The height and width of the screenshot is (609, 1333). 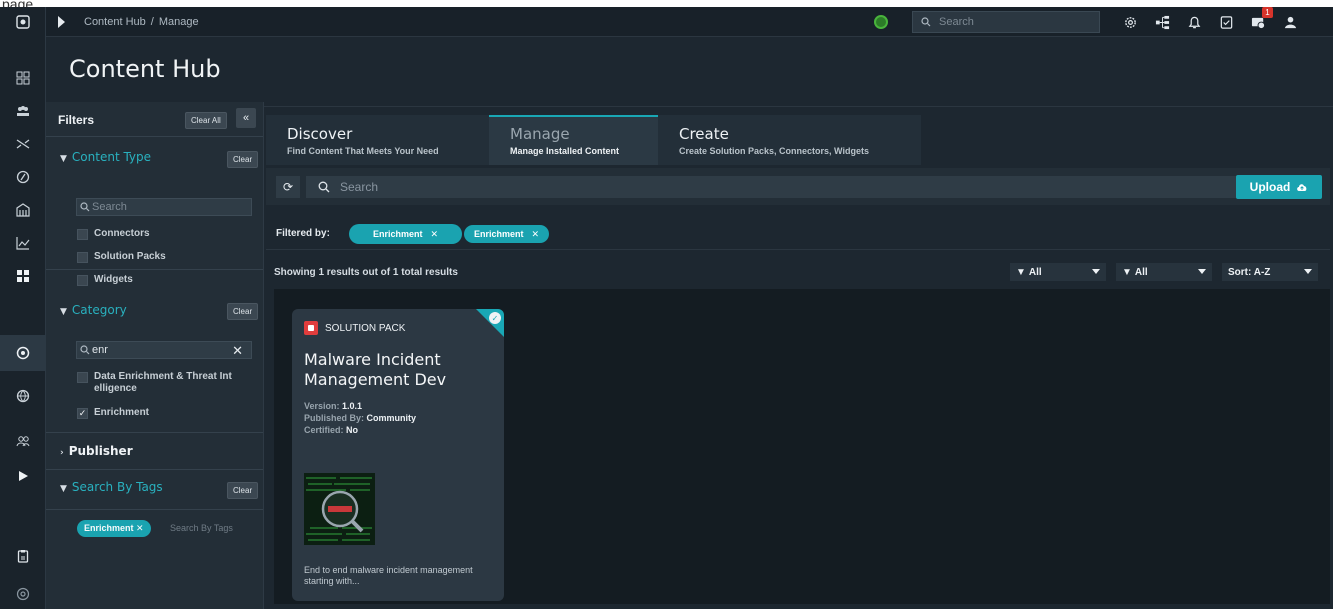 What do you see at coordinates (1226, 22) in the screenshot?
I see `task-icon` at bounding box center [1226, 22].